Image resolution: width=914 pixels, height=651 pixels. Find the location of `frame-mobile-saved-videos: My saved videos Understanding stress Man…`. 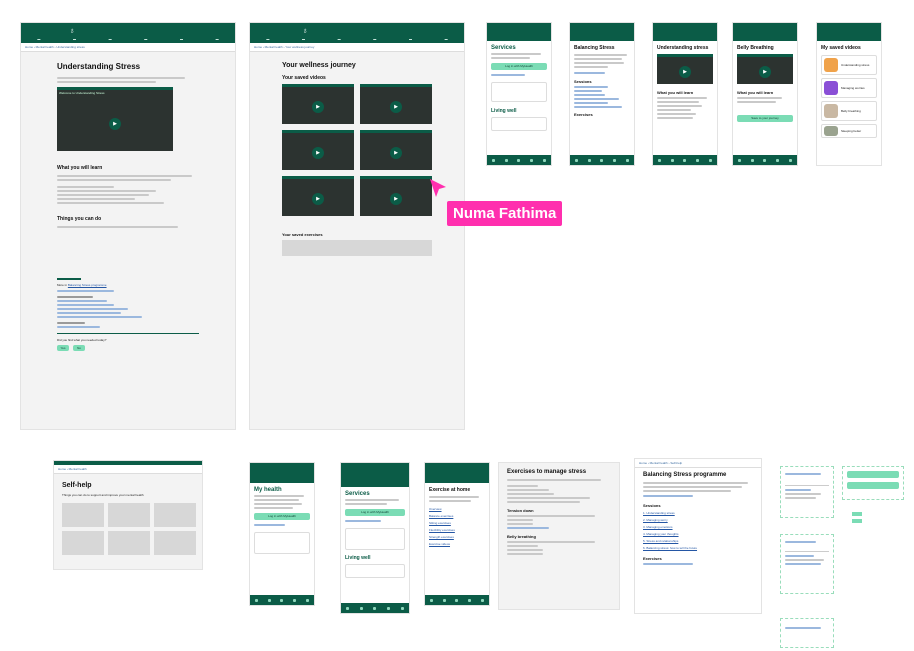

frame-mobile-saved-videos: My saved videos Understanding stress Man… is located at coordinates (849, 94).